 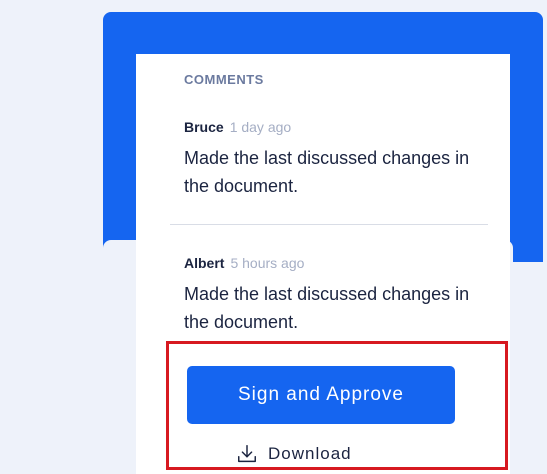 I want to click on comment-time: 1 day ago, so click(x=260, y=127).